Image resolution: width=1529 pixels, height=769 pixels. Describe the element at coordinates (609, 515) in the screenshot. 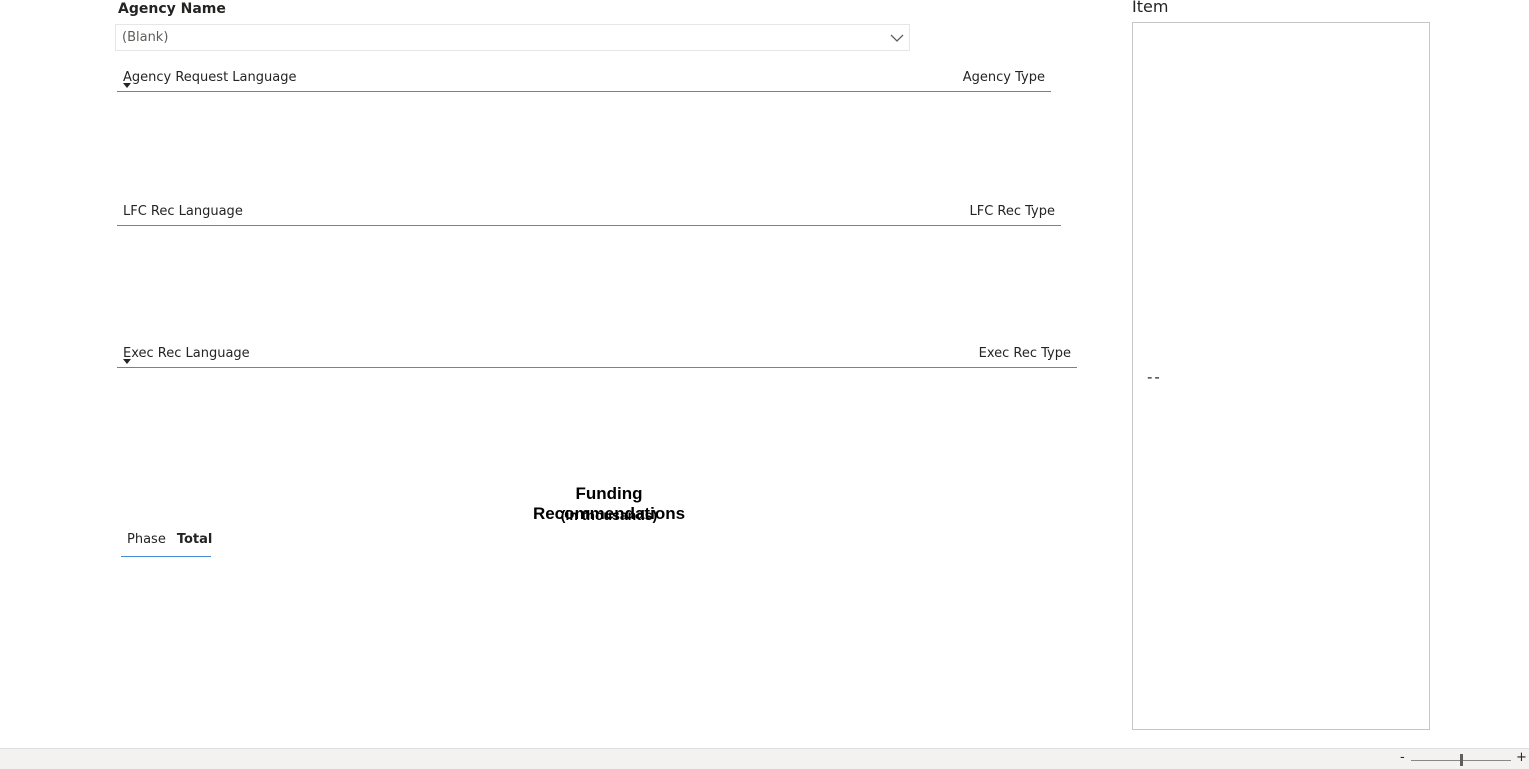

I see `funding-recommendations-subtitle: (in thousands)` at that location.